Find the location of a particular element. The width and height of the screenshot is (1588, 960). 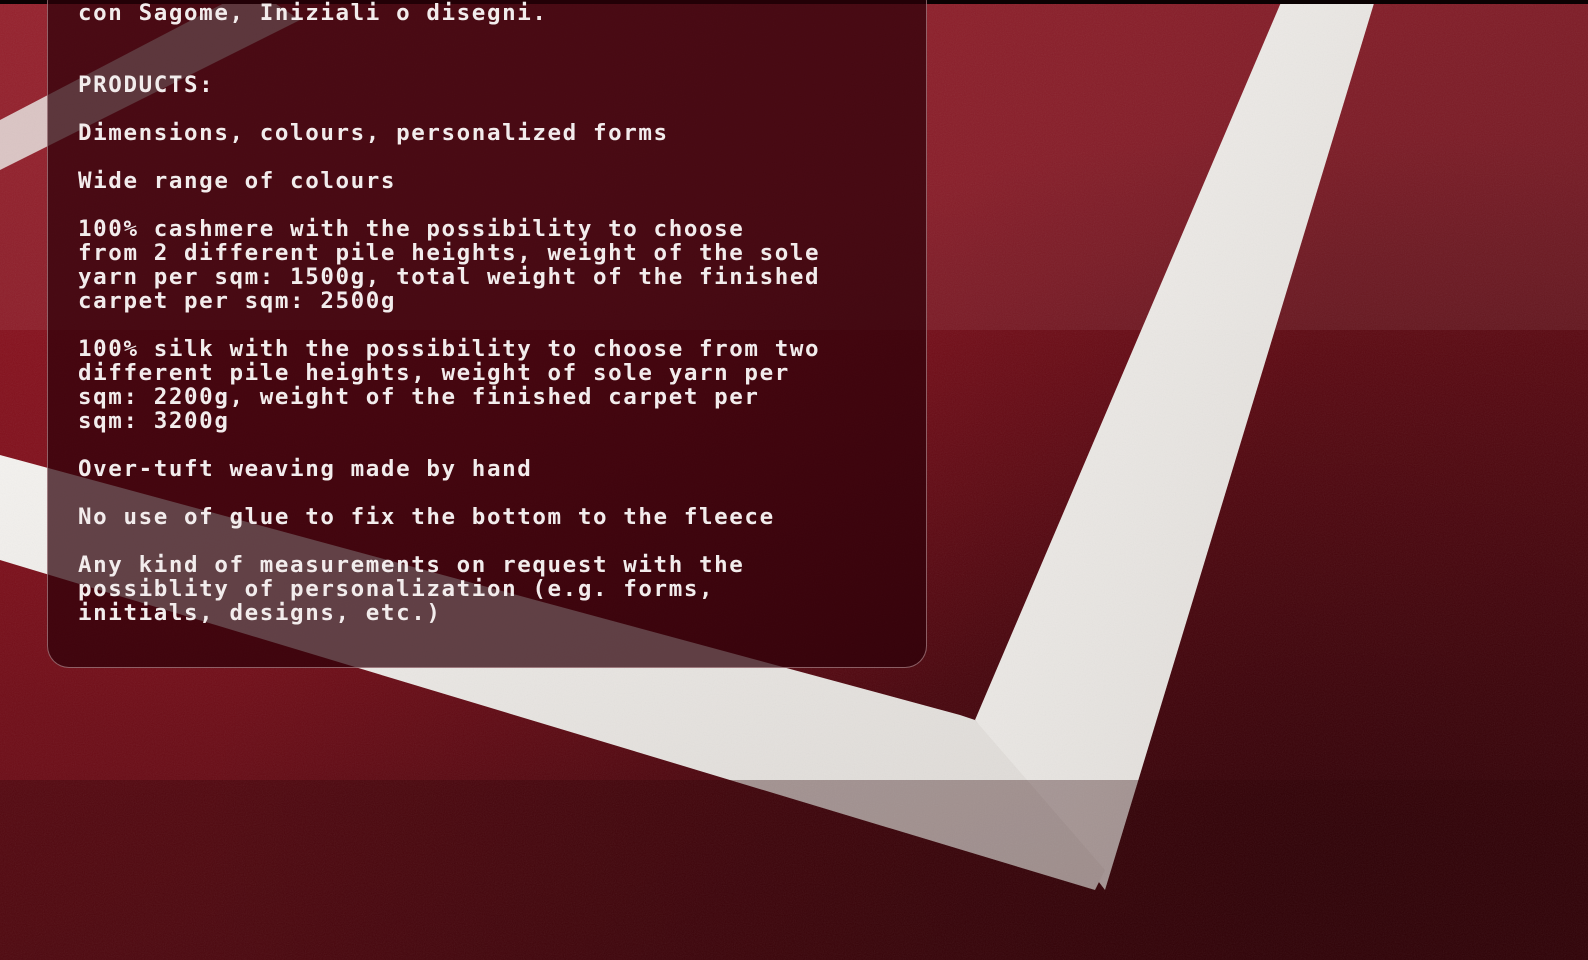

products-heading: PRODUCTS: is located at coordinates (146, 85).